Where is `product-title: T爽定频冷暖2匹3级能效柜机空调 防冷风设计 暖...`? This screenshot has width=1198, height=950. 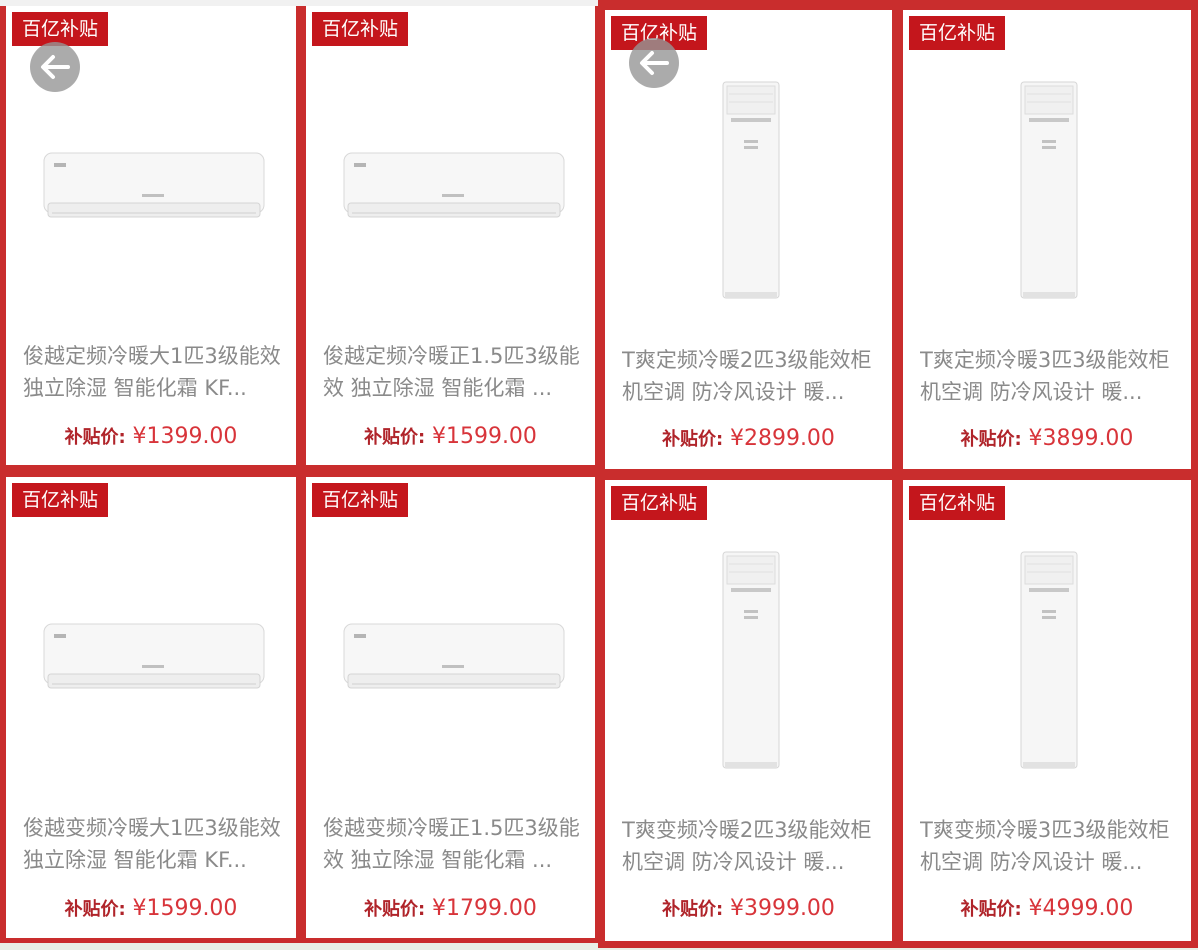 product-title: T爽定频冷暖2匹3级能效柜机空调 防冷风设计 暖... is located at coordinates (747, 376).